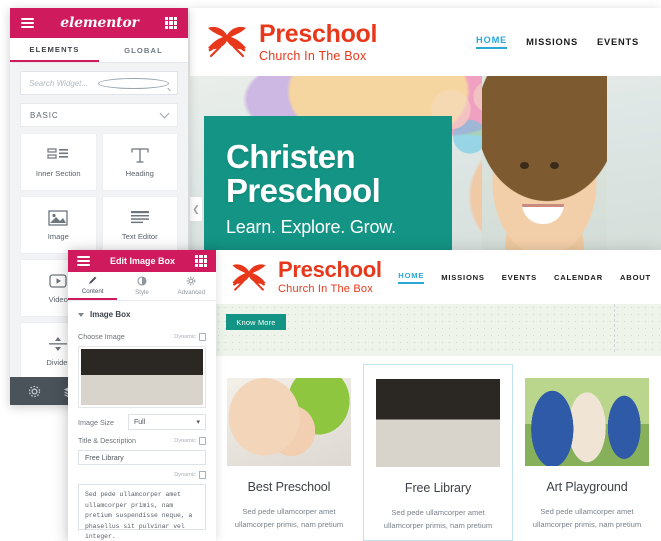 The height and width of the screenshot is (541, 661). Describe the element at coordinates (313, 55) in the screenshot. I see `site-logo-subtitle: Church In The Box` at that location.